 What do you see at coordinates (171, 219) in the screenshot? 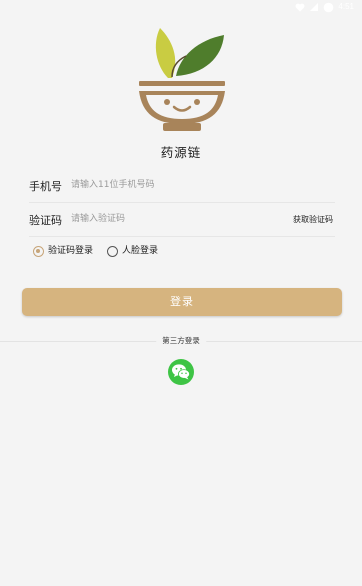
I see `code-input` at bounding box center [171, 219].